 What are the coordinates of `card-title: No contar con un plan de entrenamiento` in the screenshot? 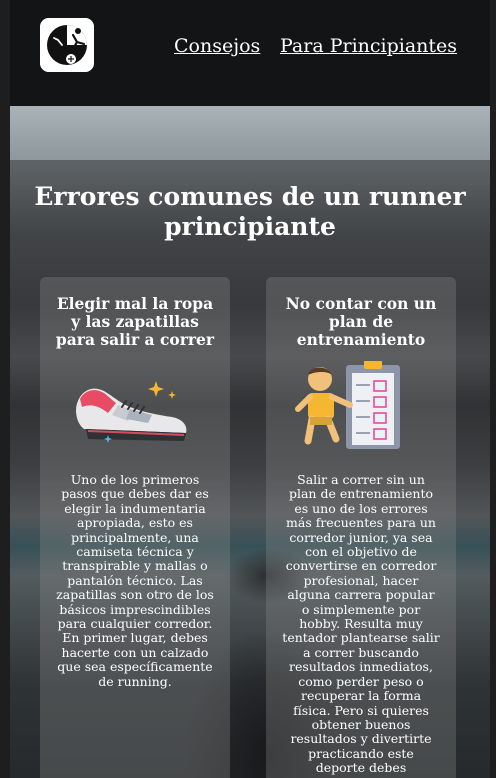 It's located at (361, 321).